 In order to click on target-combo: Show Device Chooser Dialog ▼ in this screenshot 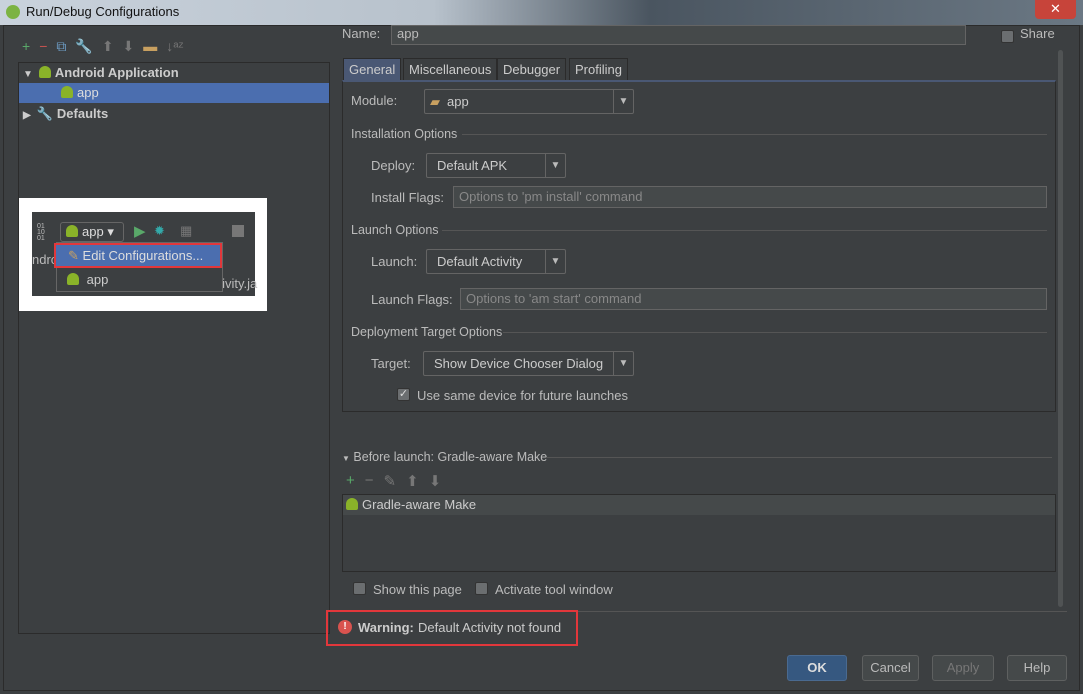, I will do `click(528, 363)`.